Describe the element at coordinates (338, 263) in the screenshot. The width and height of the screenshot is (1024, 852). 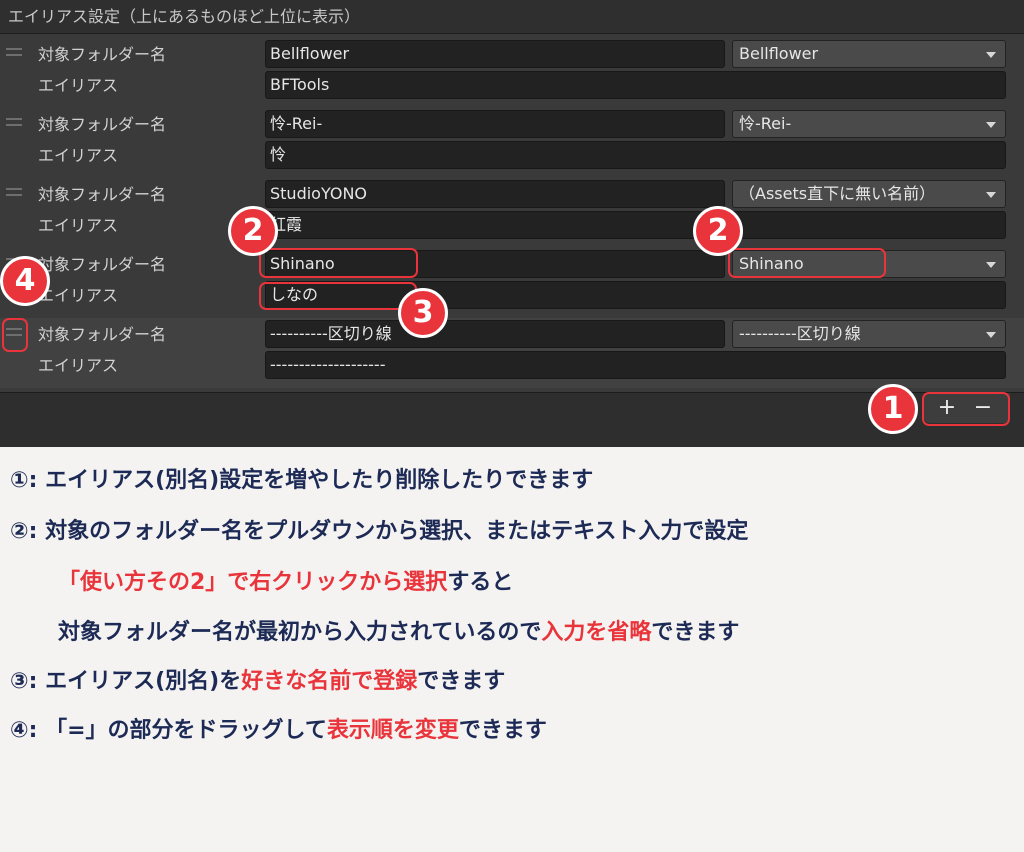
I see `highlight-folder-field` at that location.